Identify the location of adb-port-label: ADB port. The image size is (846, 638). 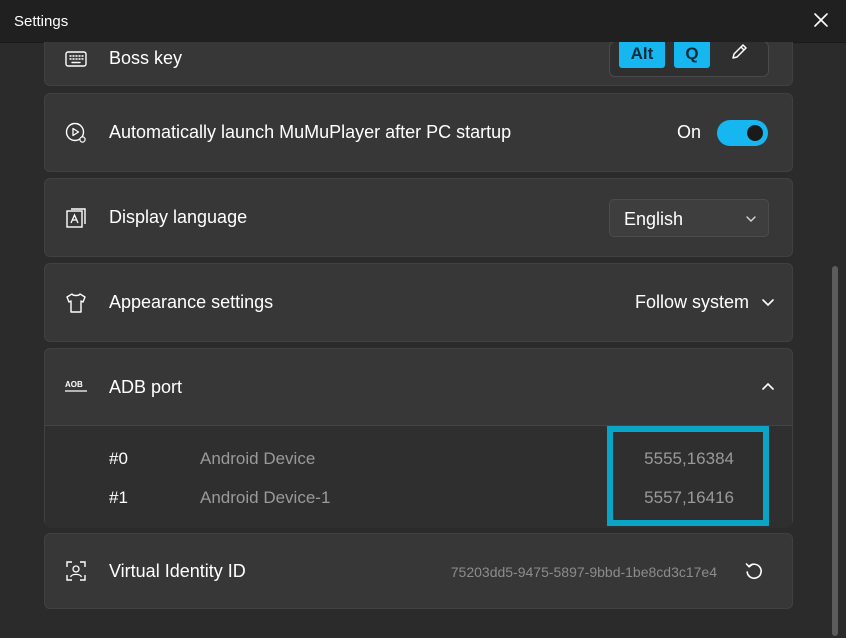
(146, 387).